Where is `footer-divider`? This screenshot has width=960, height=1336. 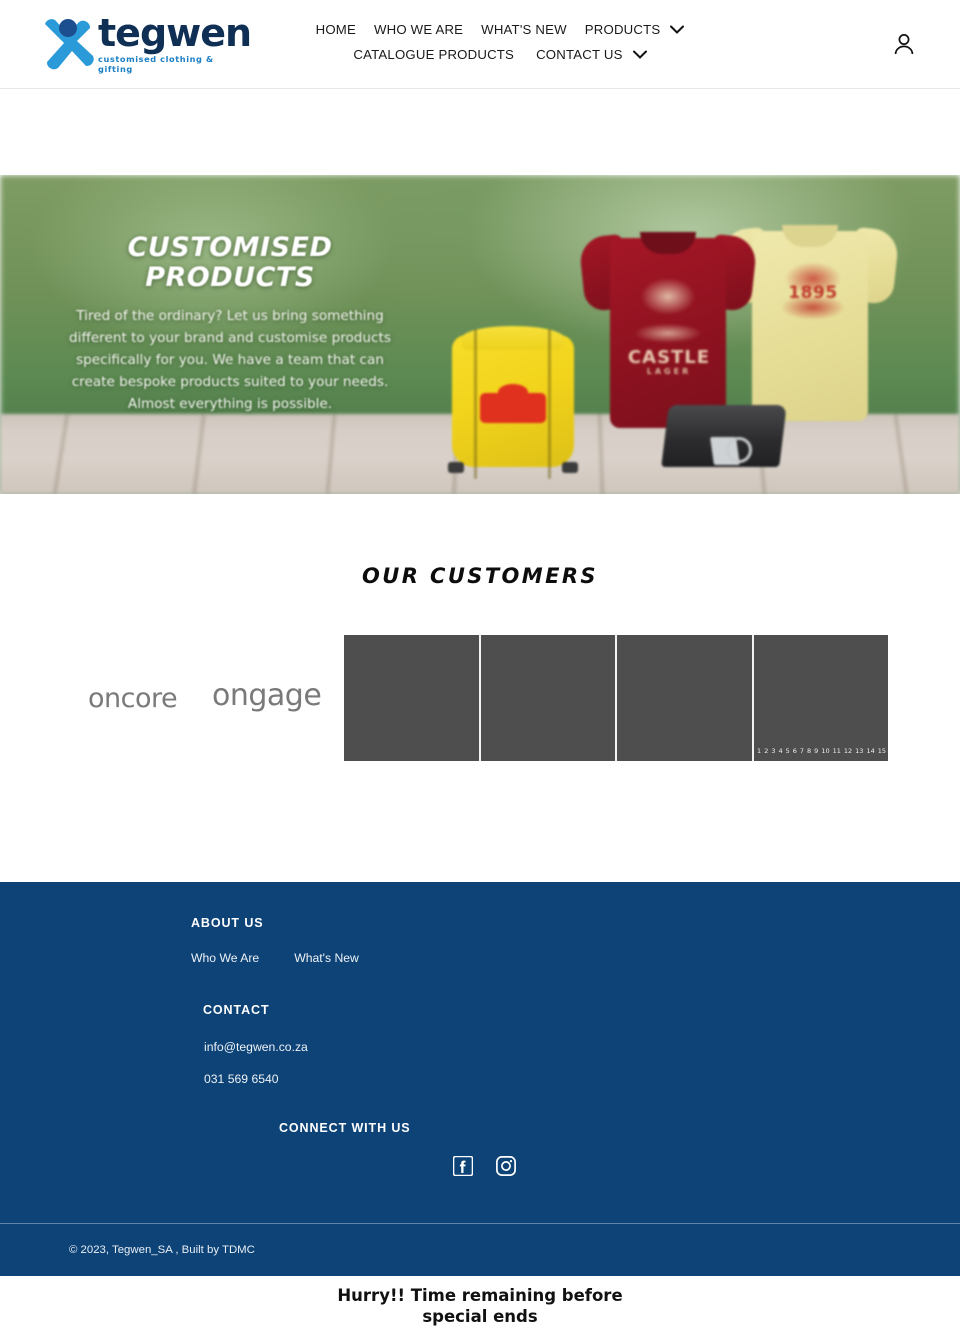 footer-divider is located at coordinates (480, 1223).